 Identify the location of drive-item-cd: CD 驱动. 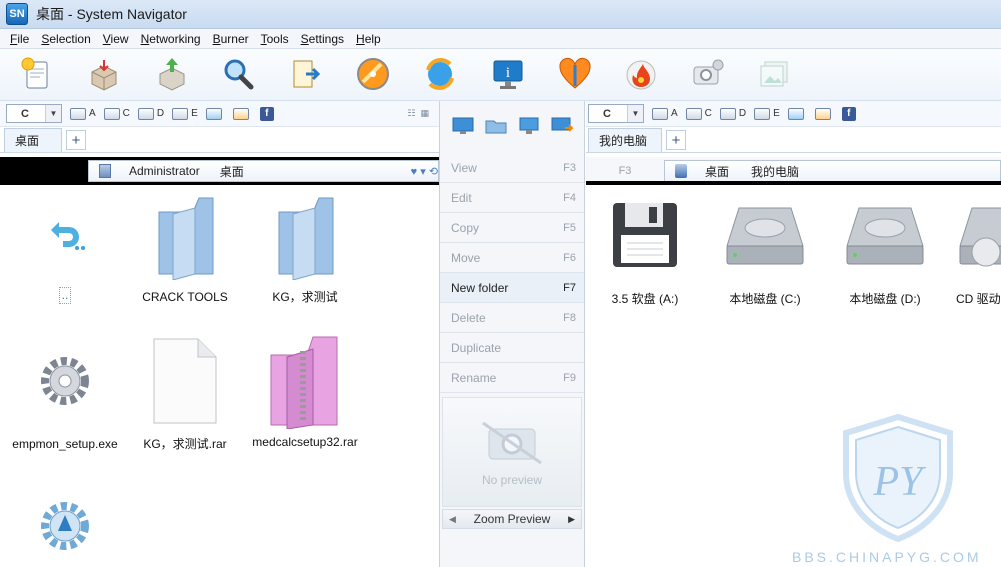
(975, 248).